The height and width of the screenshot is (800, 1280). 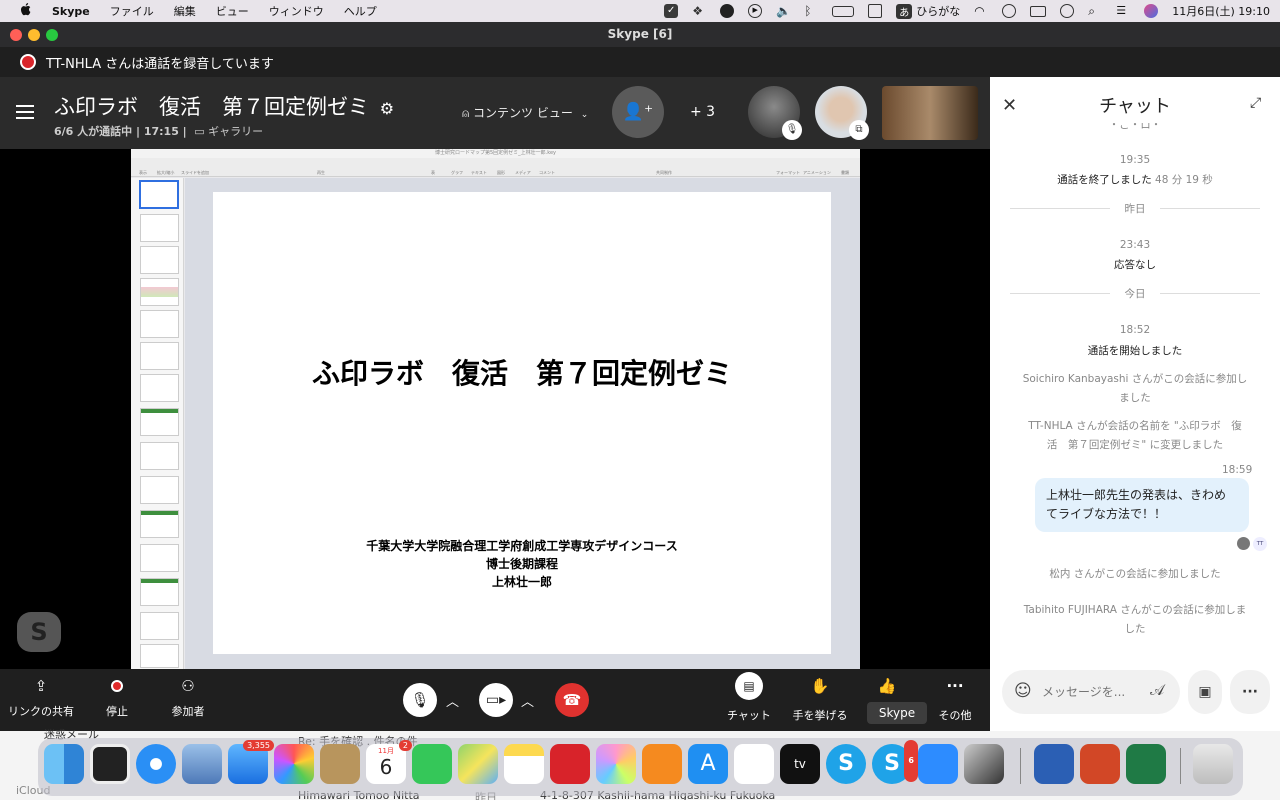 I want to click on toolbar-format: フォーマット, so click(x=788, y=173).